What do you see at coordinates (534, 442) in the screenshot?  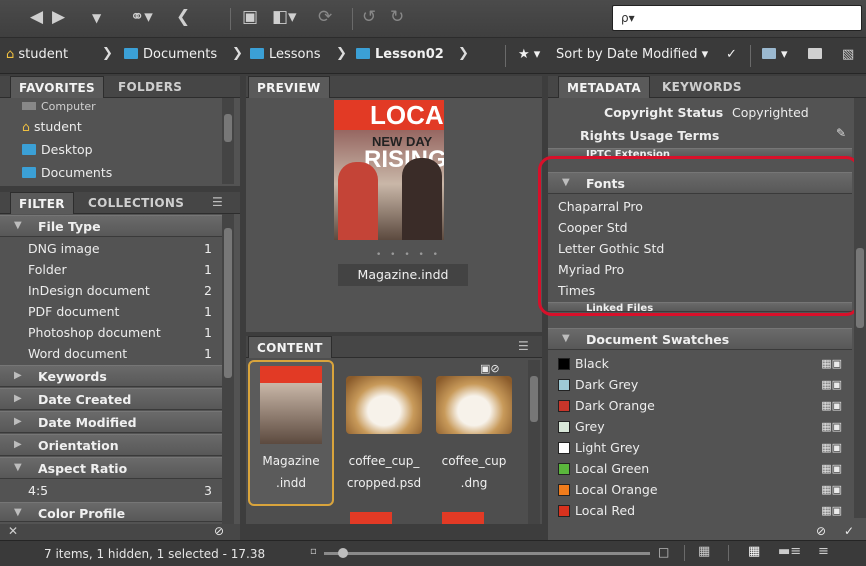 I see `content-scrollbar` at bounding box center [534, 442].